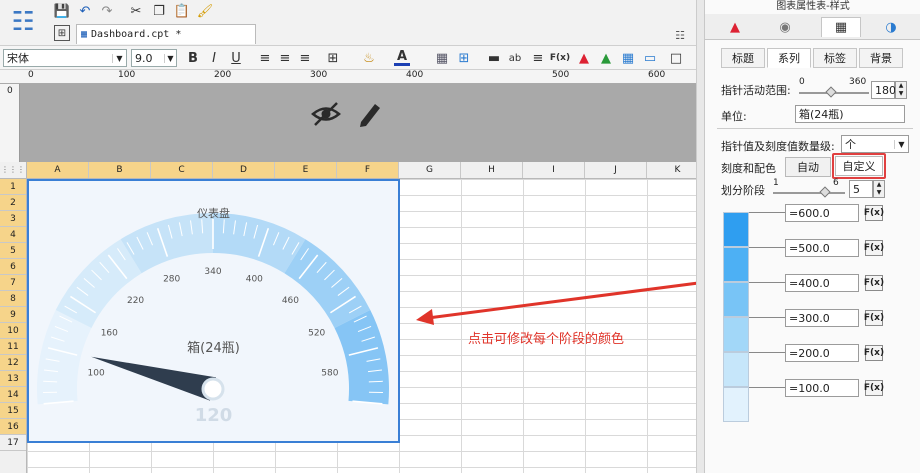 The height and width of the screenshot is (473, 920). Describe the element at coordinates (822, 353) in the screenshot. I see `stage-value-field: =200.0` at that location.